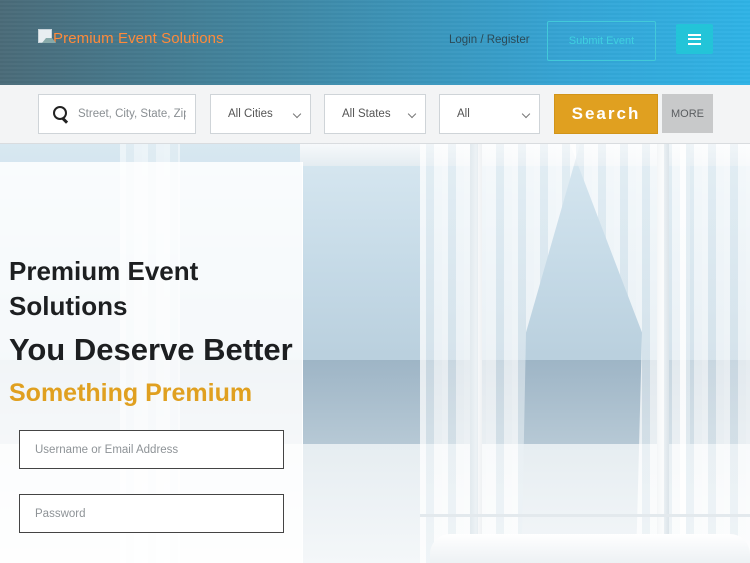  I want to click on search-bar: All Cities All States All Search MORE, so click(375, 114).